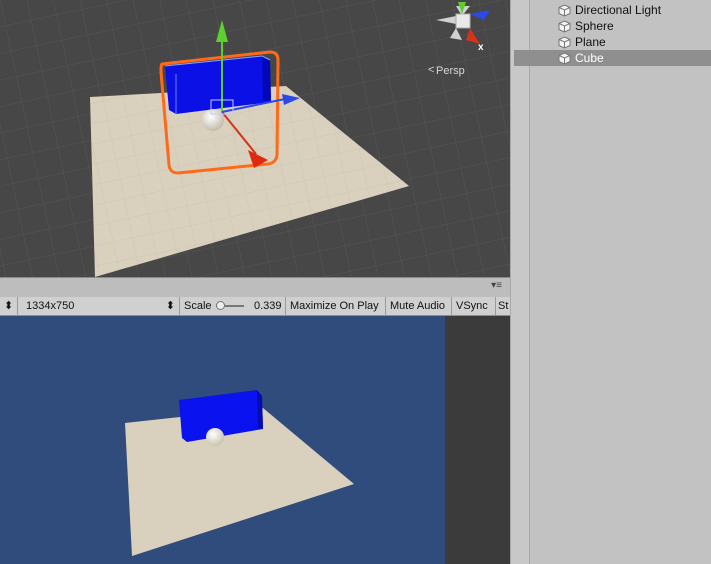  I want to click on maximize-on-play-toggle: Maximize On Play, so click(336, 306).